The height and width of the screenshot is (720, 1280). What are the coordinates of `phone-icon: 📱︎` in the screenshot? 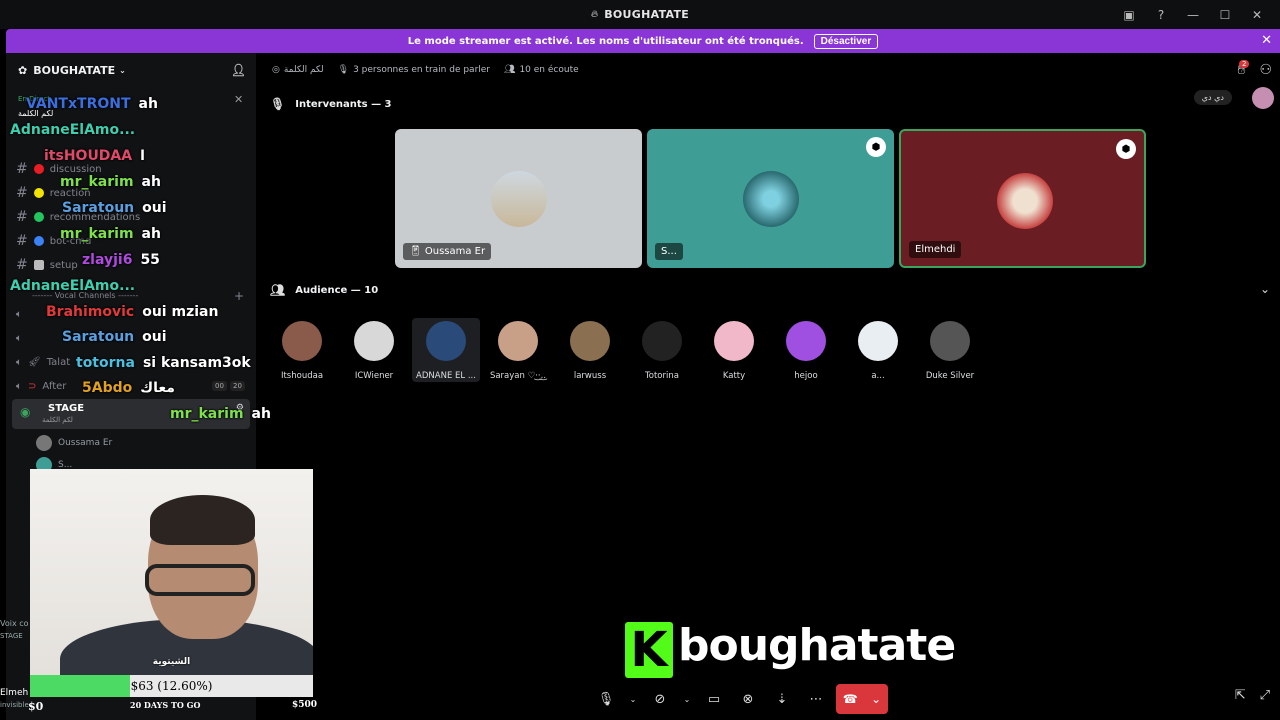 It's located at (417, 251).